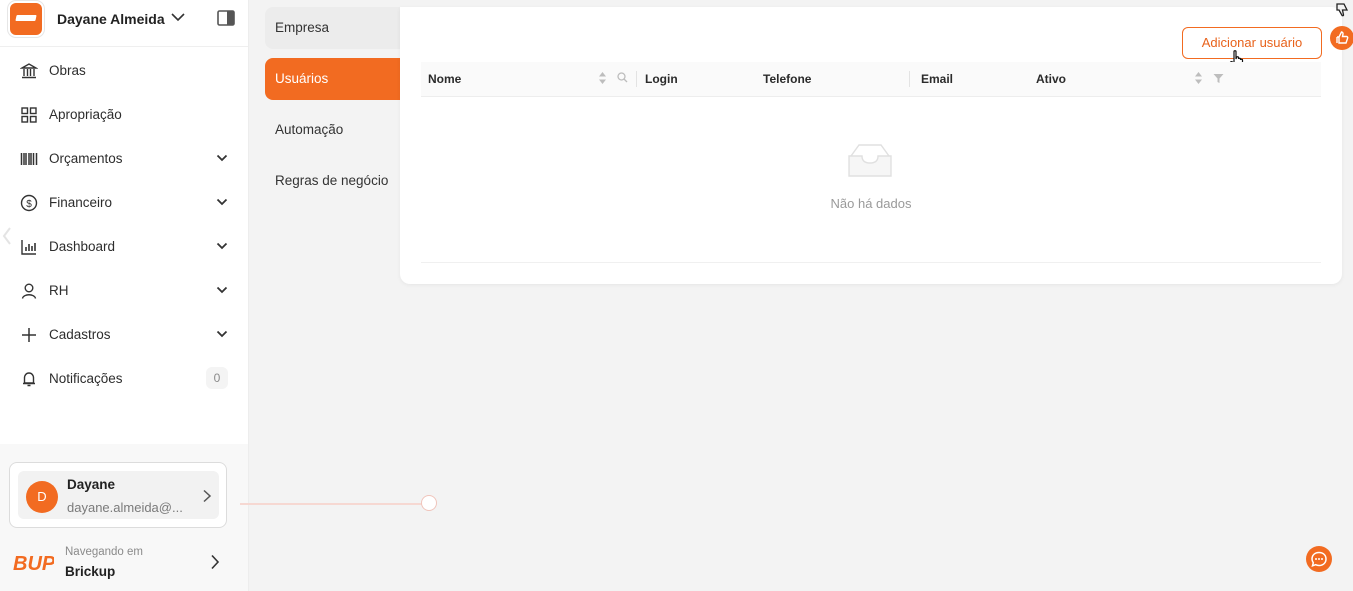 This screenshot has width=1353, height=591. What do you see at coordinates (26, 19) in the screenshot?
I see `brickup-logo` at bounding box center [26, 19].